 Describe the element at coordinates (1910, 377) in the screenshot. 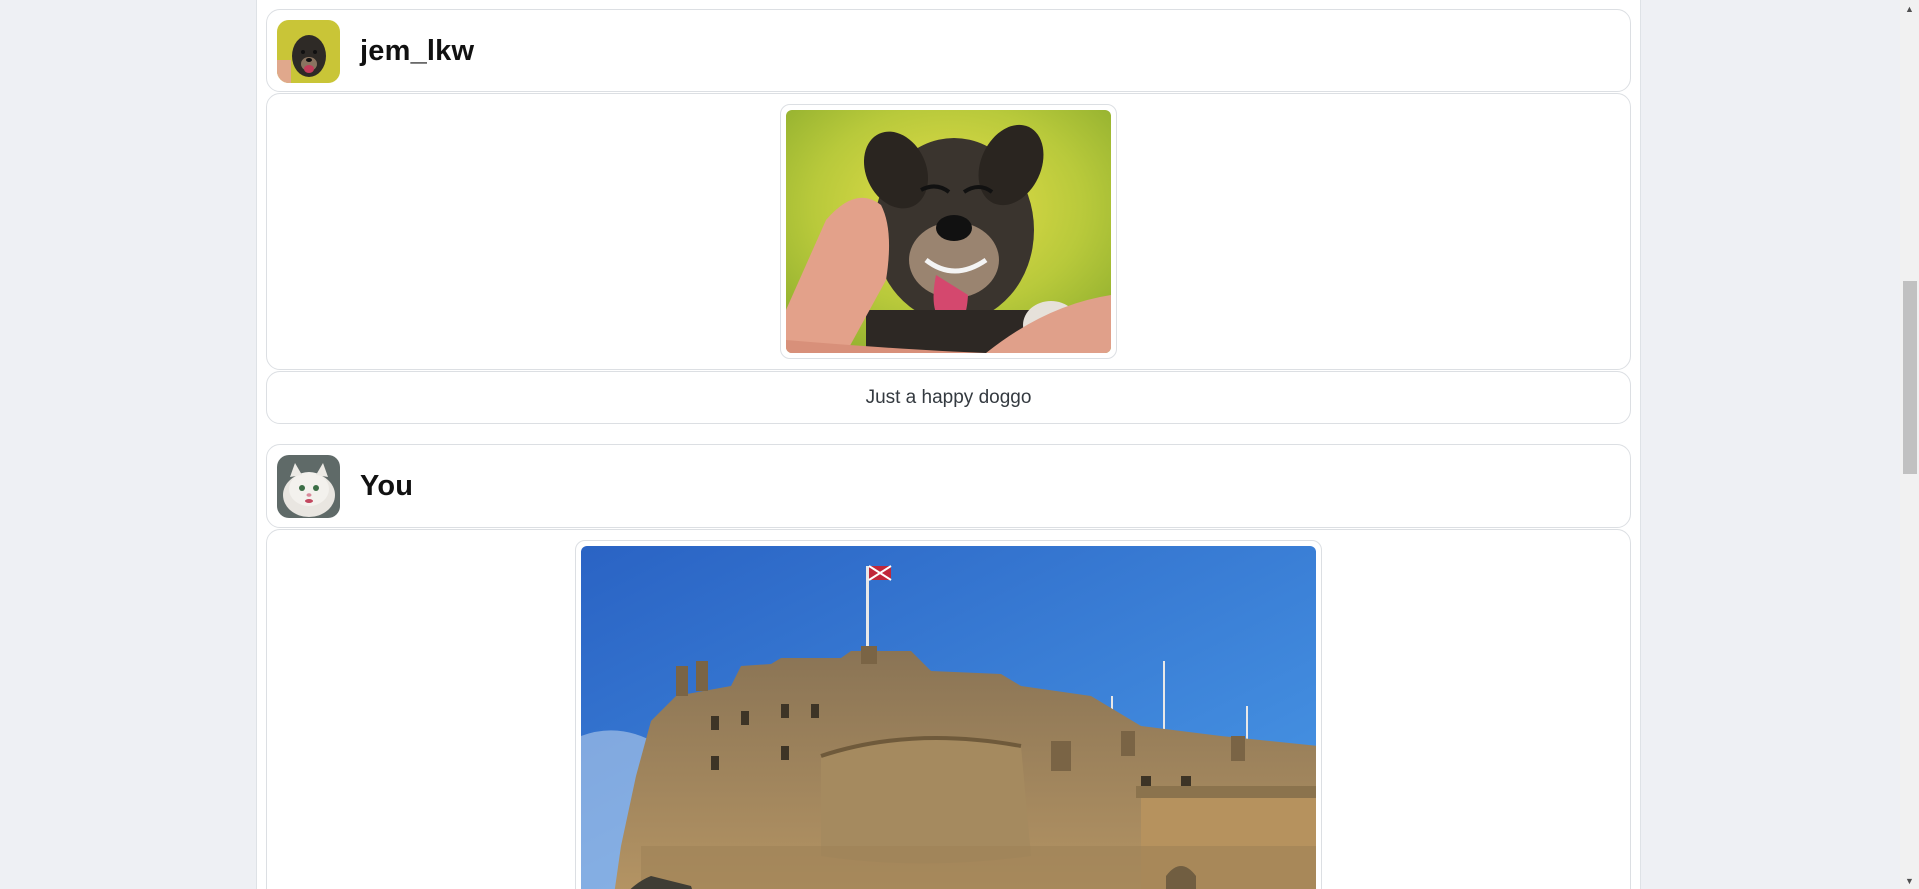

I see `scrollbar-thumb` at that location.